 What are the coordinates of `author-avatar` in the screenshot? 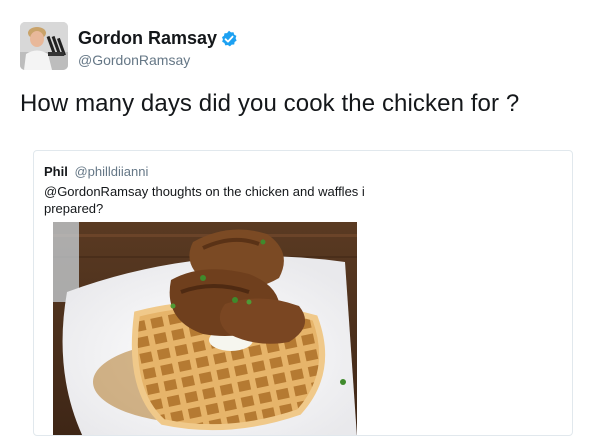 It's located at (44, 46).